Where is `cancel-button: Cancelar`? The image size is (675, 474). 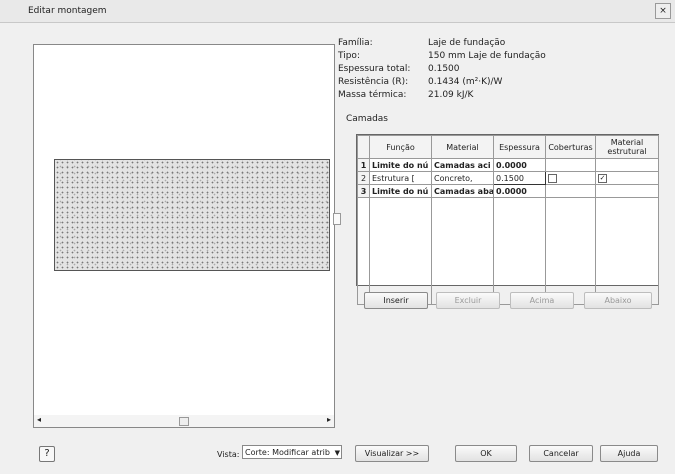 cancel-button: Cancelar is located at coordinates (561, 453).